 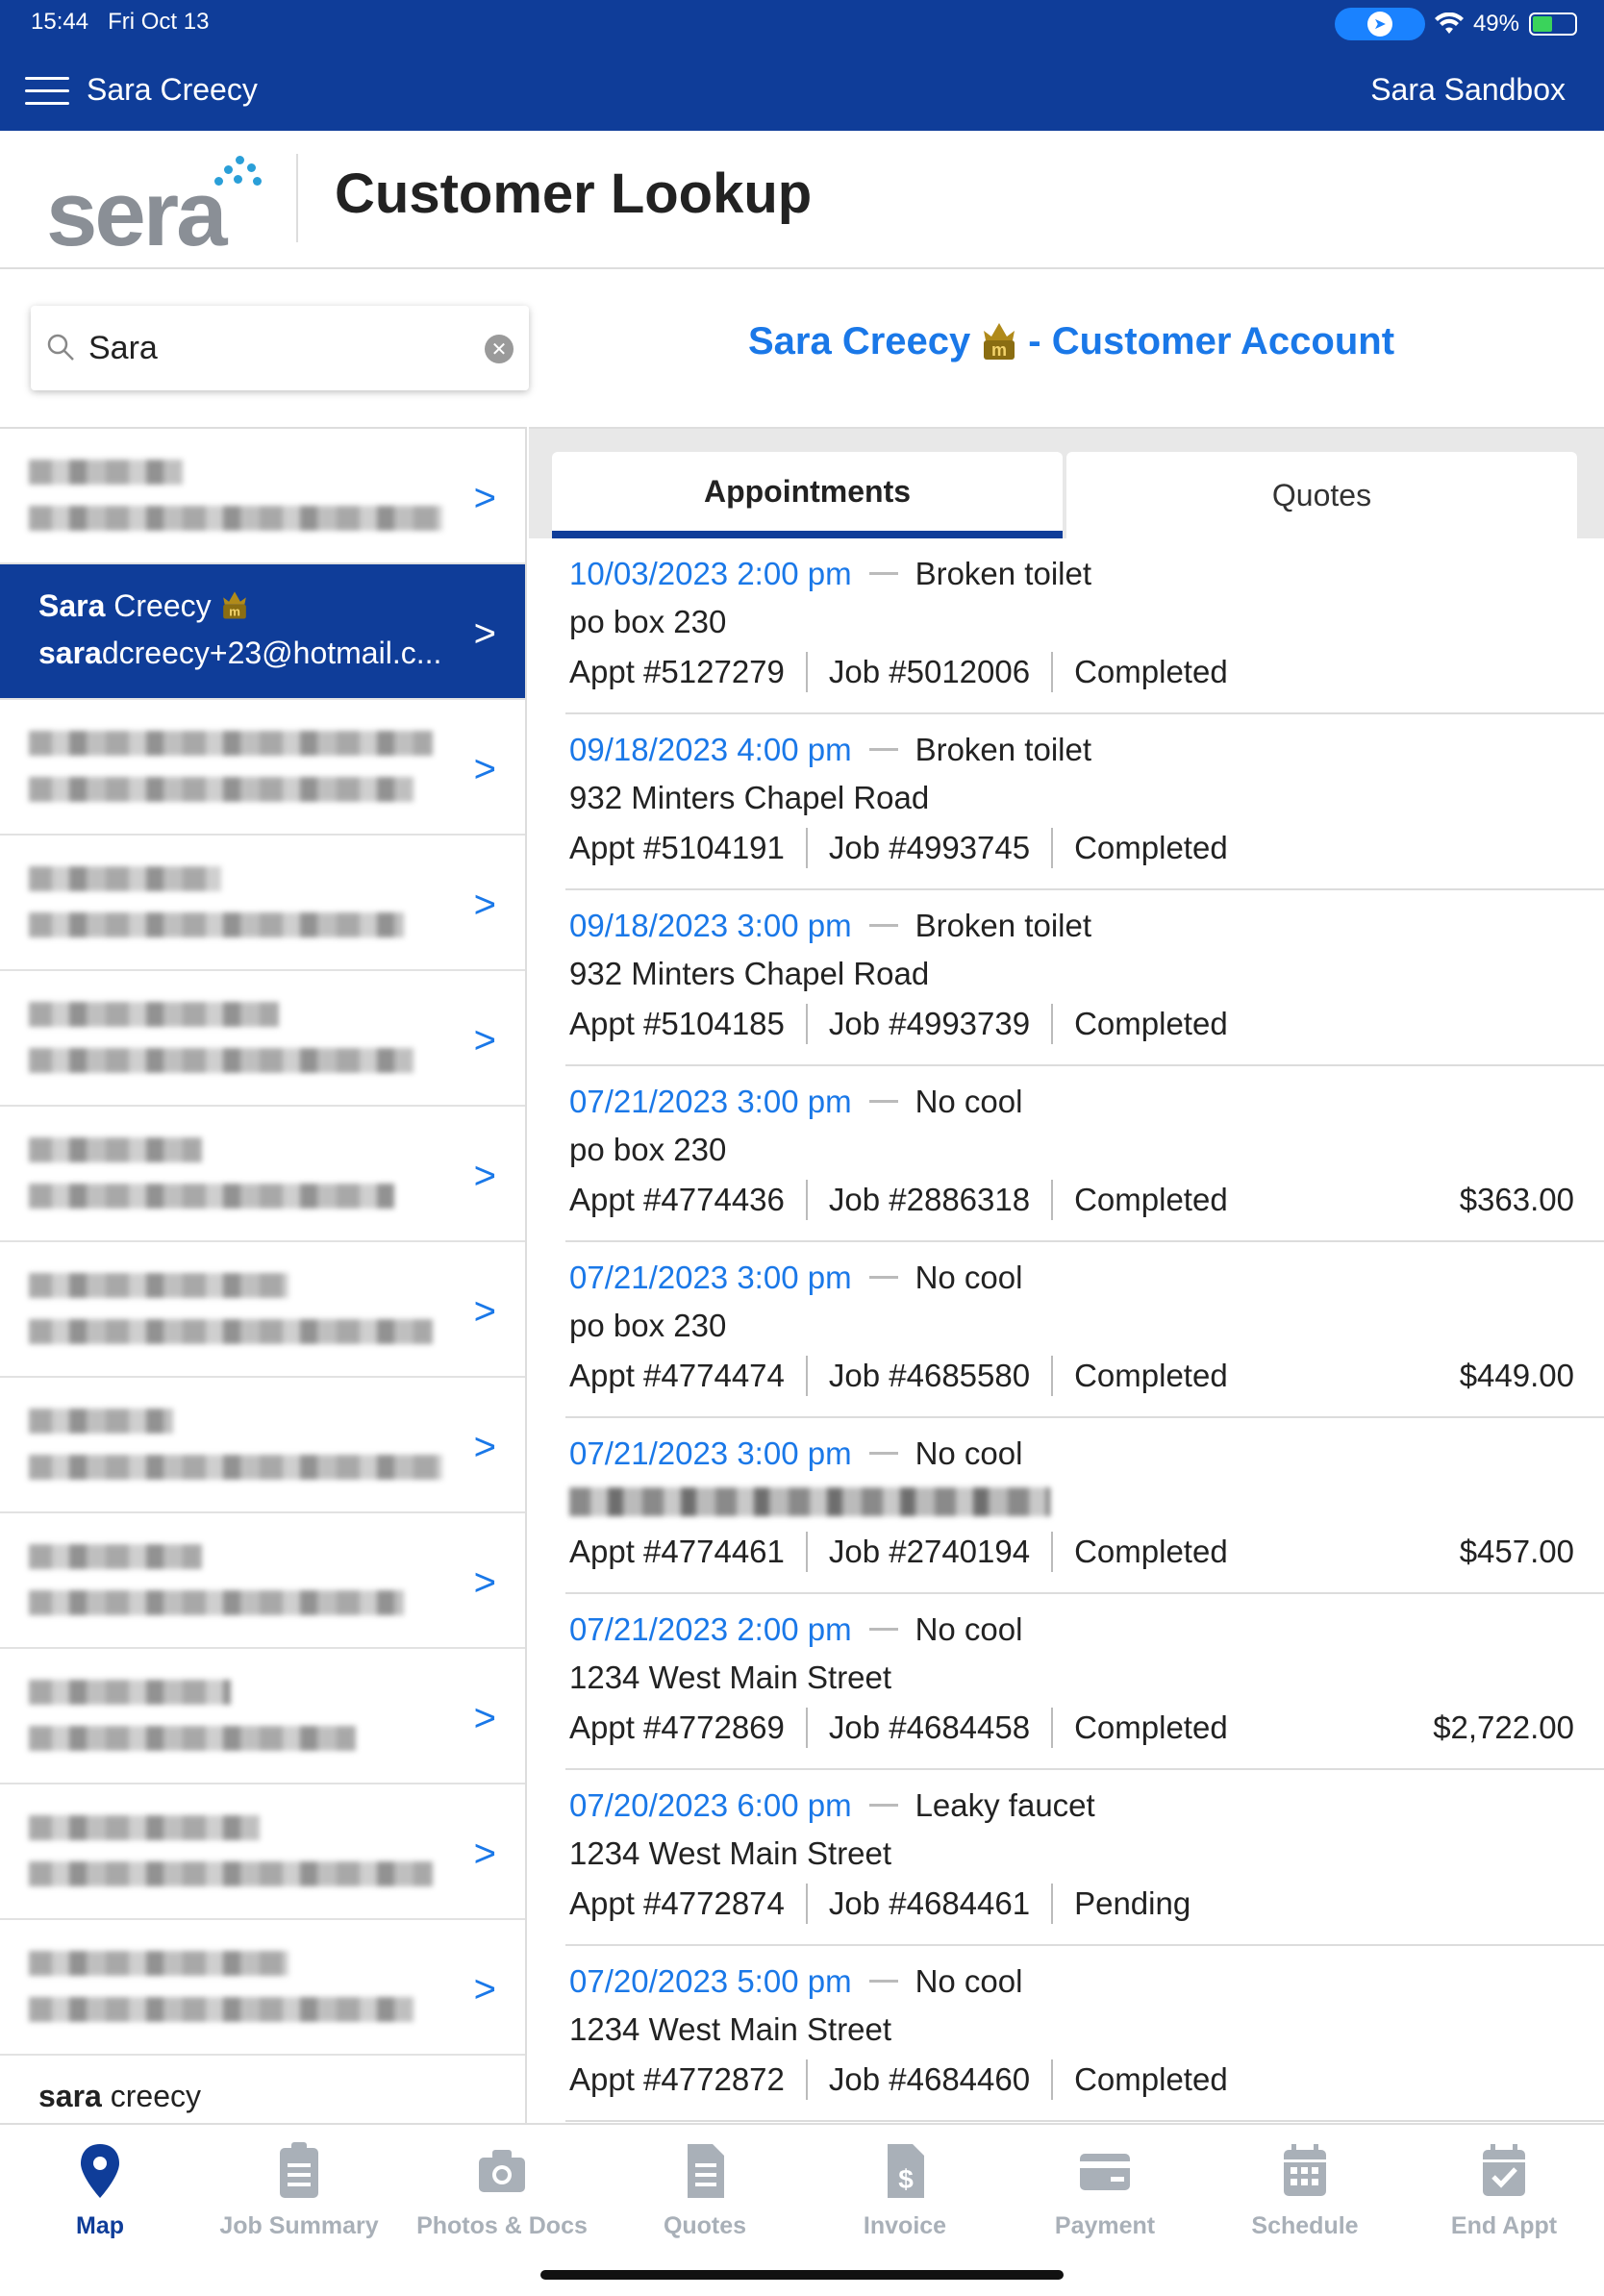 What do you see at coordinates (499, 349) in the screenshot?
I see `clear-search-icon: ✕` at bounding box center [499, 349].